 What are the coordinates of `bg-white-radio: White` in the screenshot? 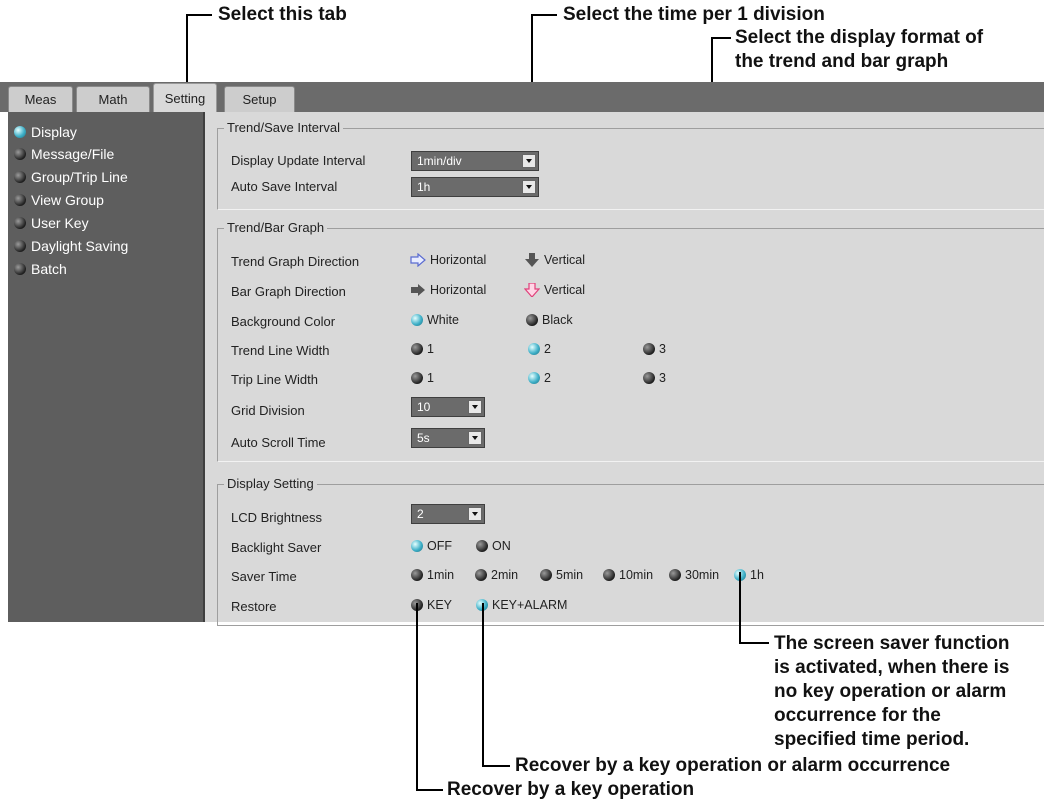 It's located at (435, 320).